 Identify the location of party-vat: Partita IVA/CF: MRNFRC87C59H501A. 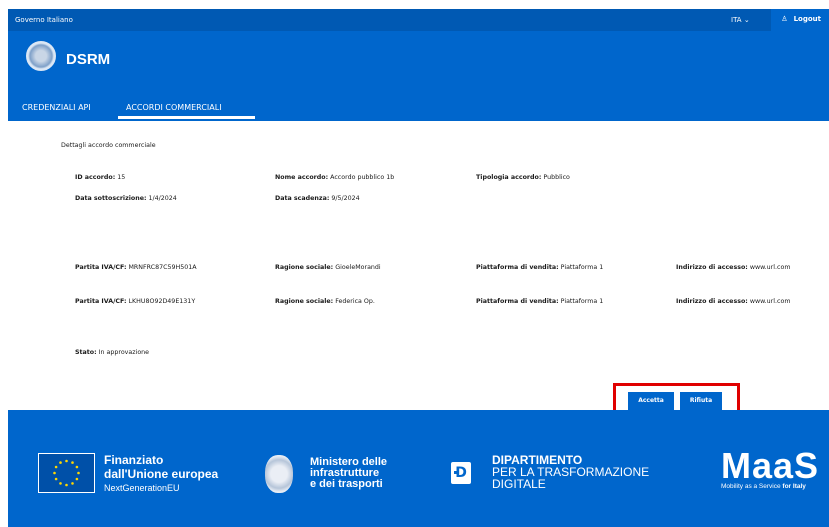
(136, 267).